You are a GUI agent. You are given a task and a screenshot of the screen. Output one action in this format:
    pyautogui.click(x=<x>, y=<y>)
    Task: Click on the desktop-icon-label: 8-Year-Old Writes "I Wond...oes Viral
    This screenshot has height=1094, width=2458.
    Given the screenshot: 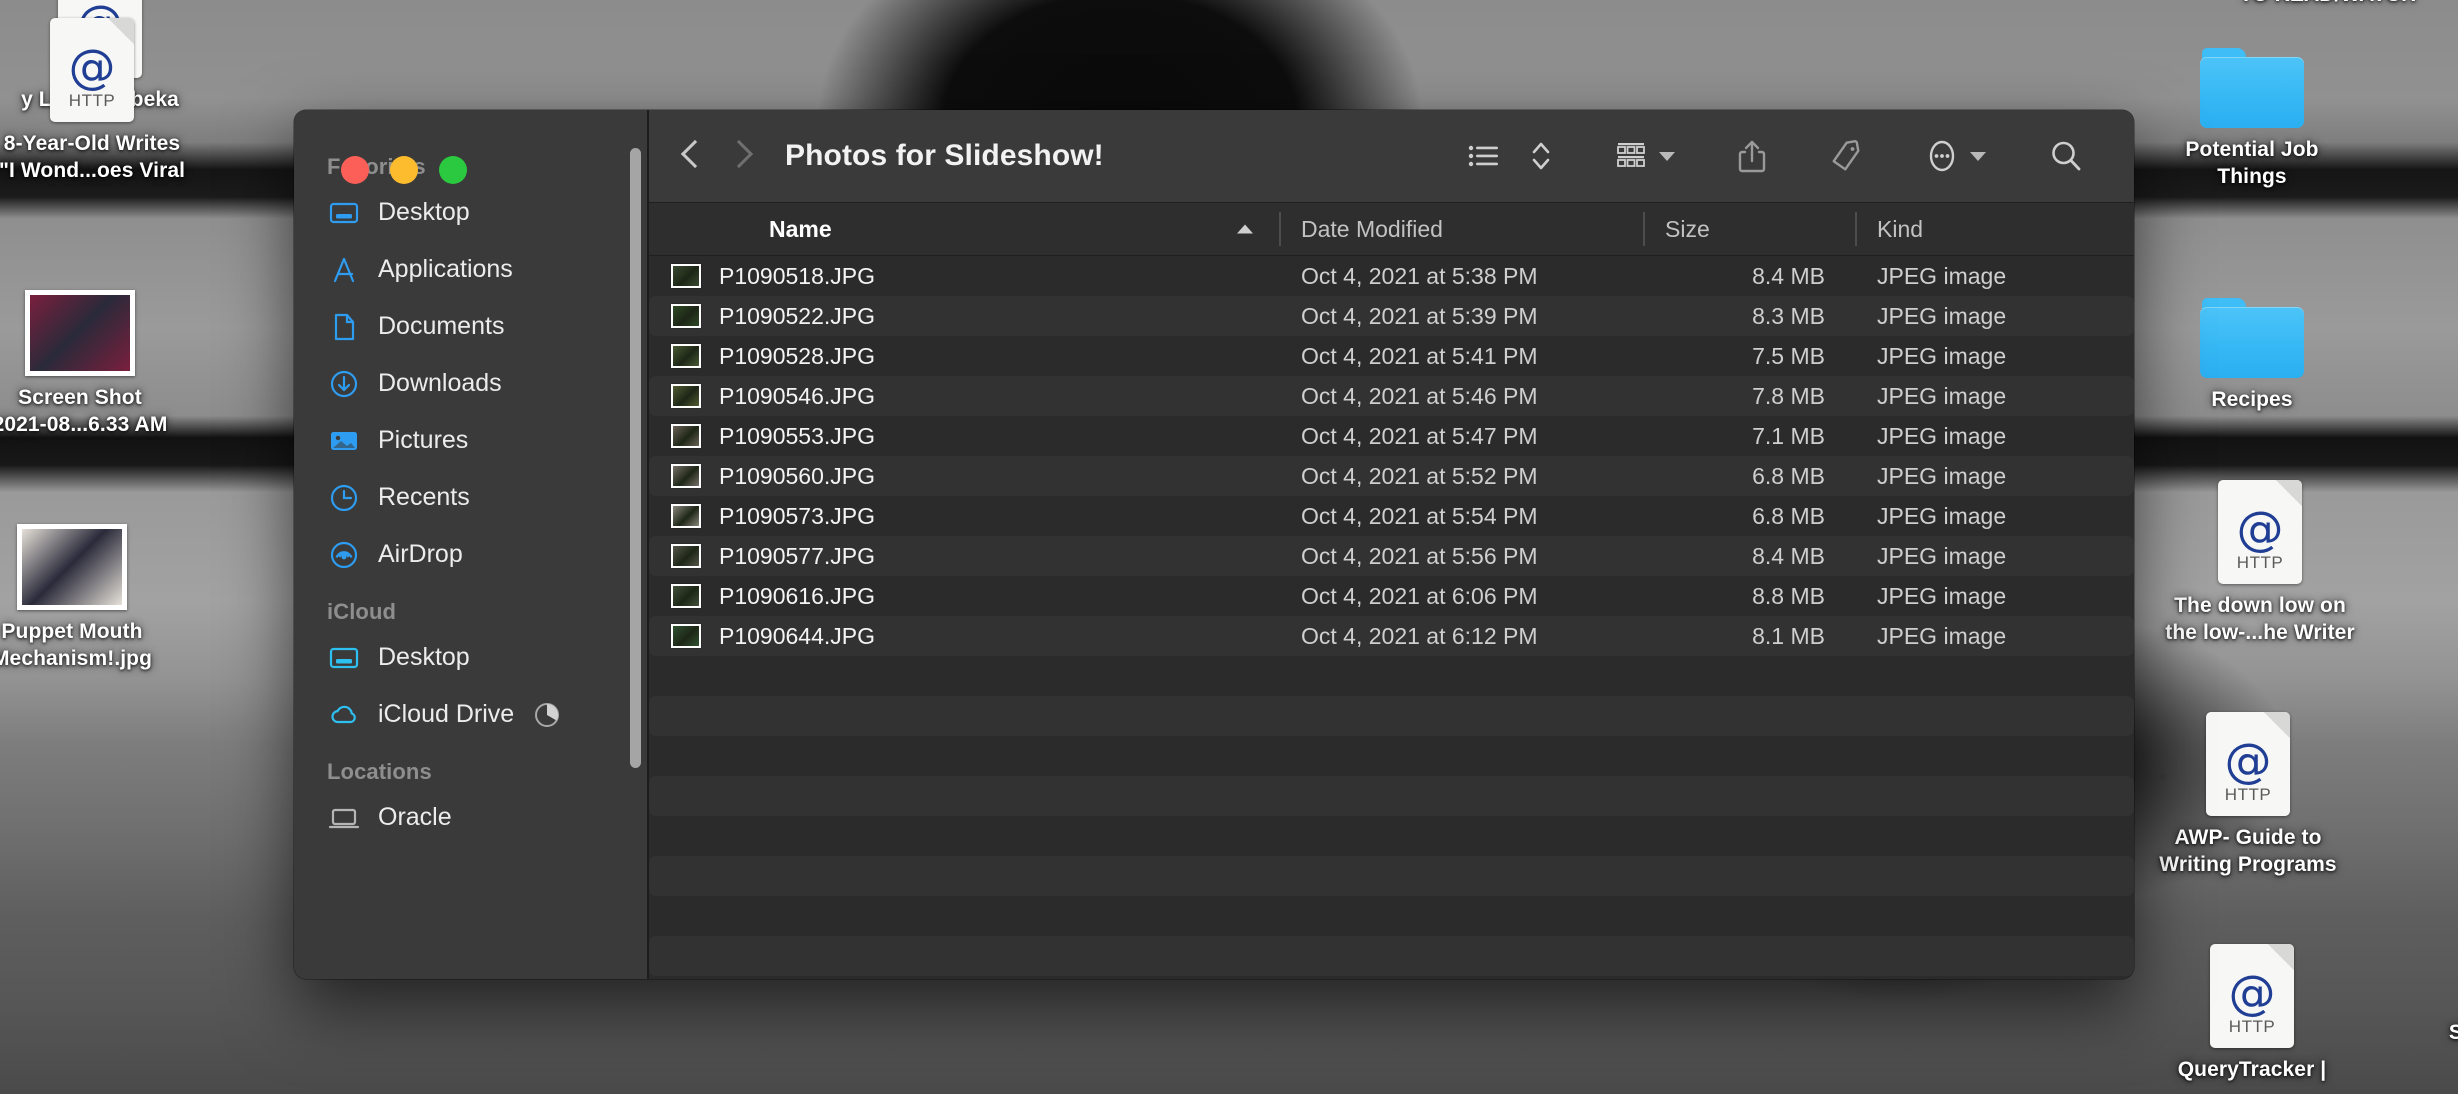 What is the action you would take?
    pyautogui.click(x=93, y=157)
    